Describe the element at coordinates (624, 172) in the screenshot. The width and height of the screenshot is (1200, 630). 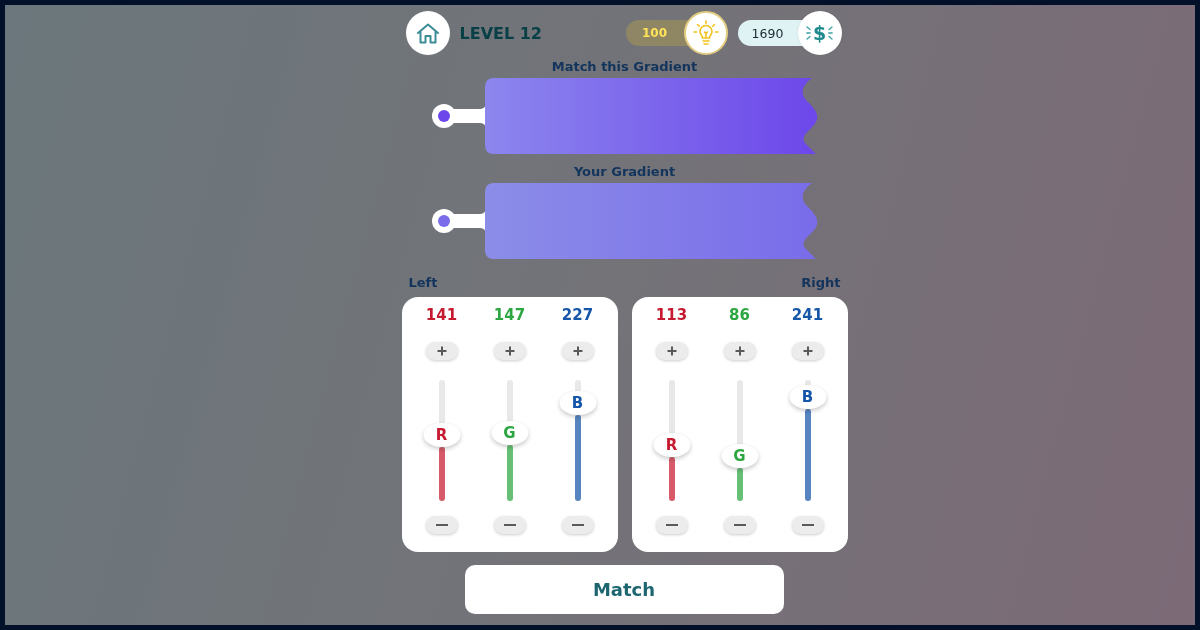
I see `gradient-title: Your Gradient` at that location.